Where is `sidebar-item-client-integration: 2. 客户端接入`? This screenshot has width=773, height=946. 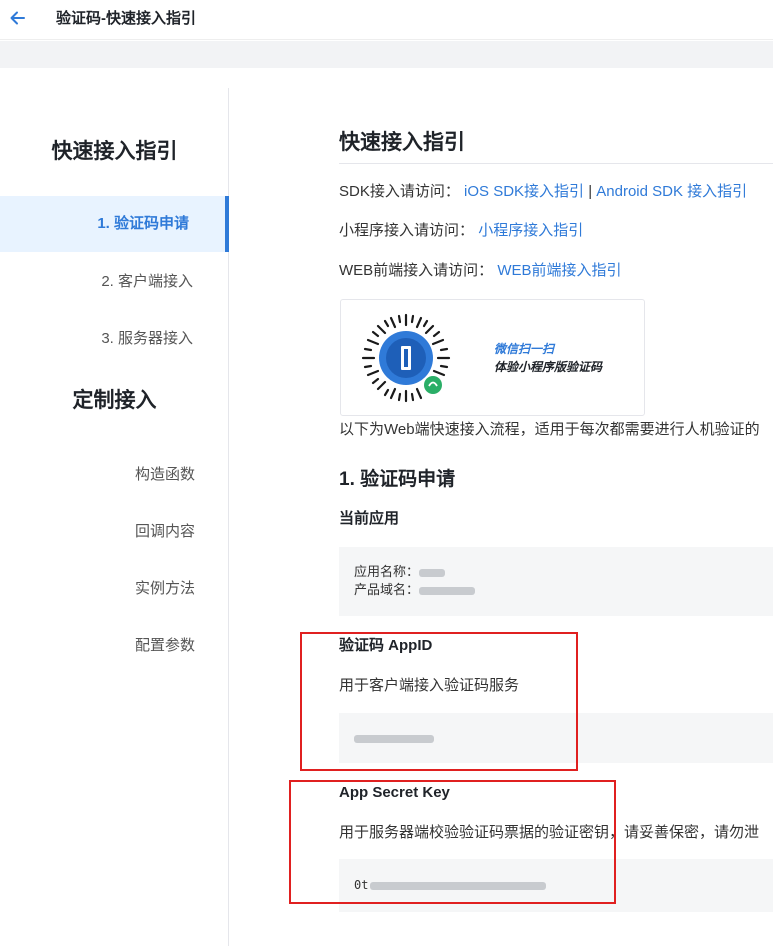
sidebar-item-client-integration: 2. 客户端接入 is located at coordinates (114, 282).